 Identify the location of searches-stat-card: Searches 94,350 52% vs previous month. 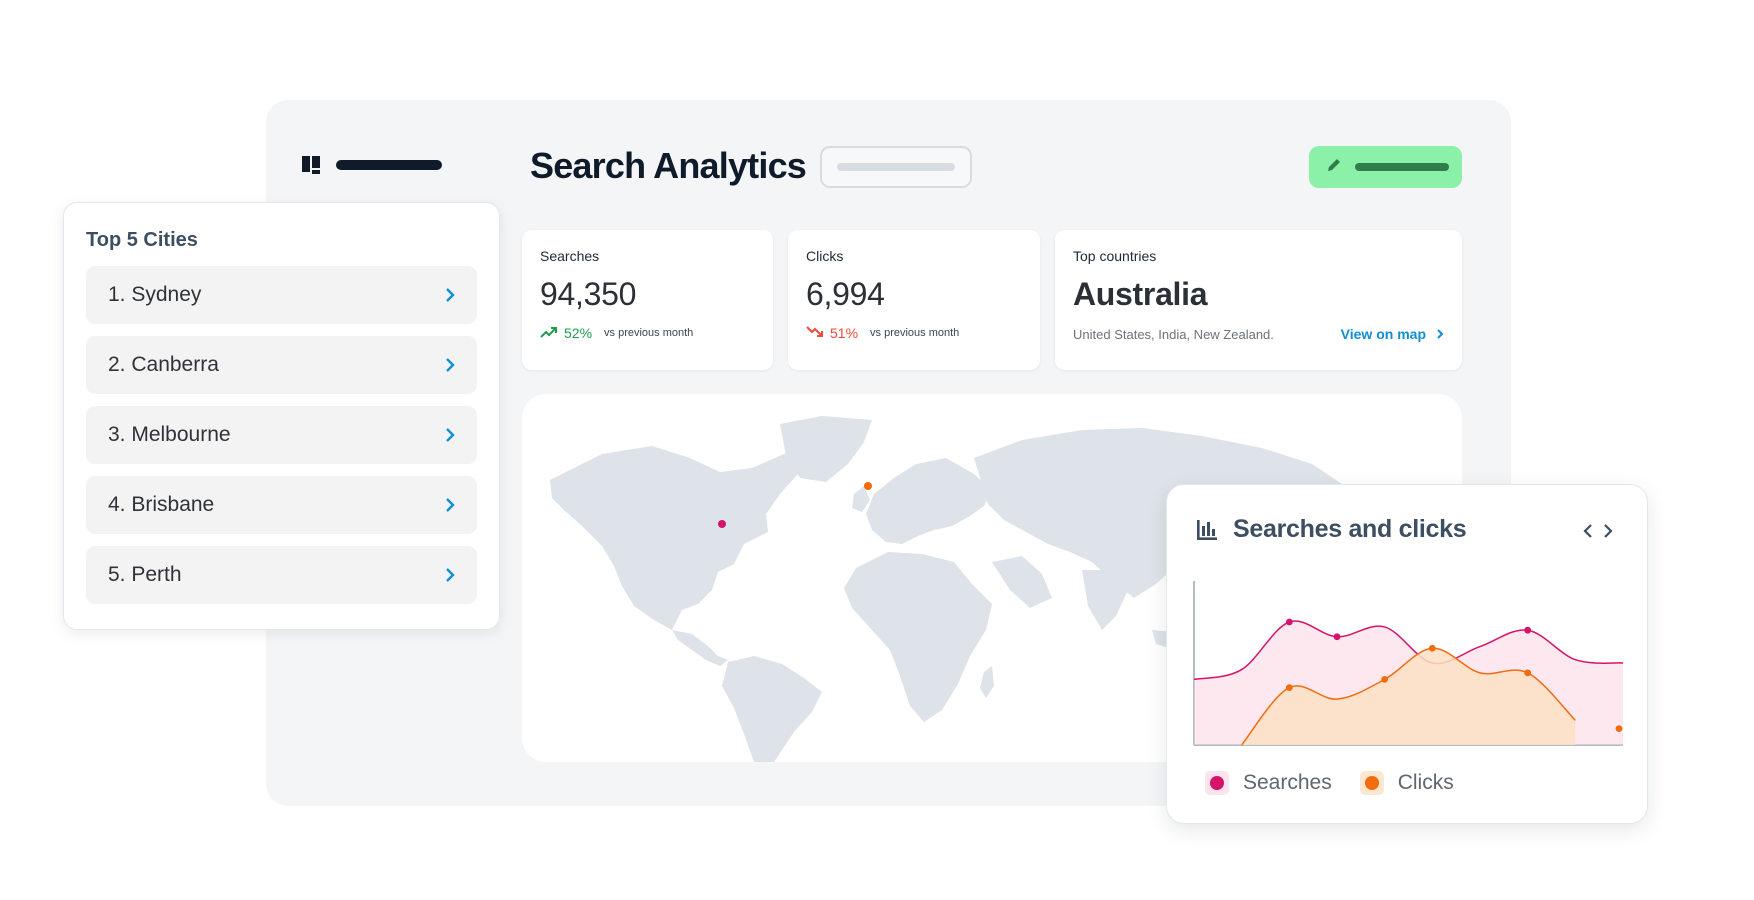
(647, 300).